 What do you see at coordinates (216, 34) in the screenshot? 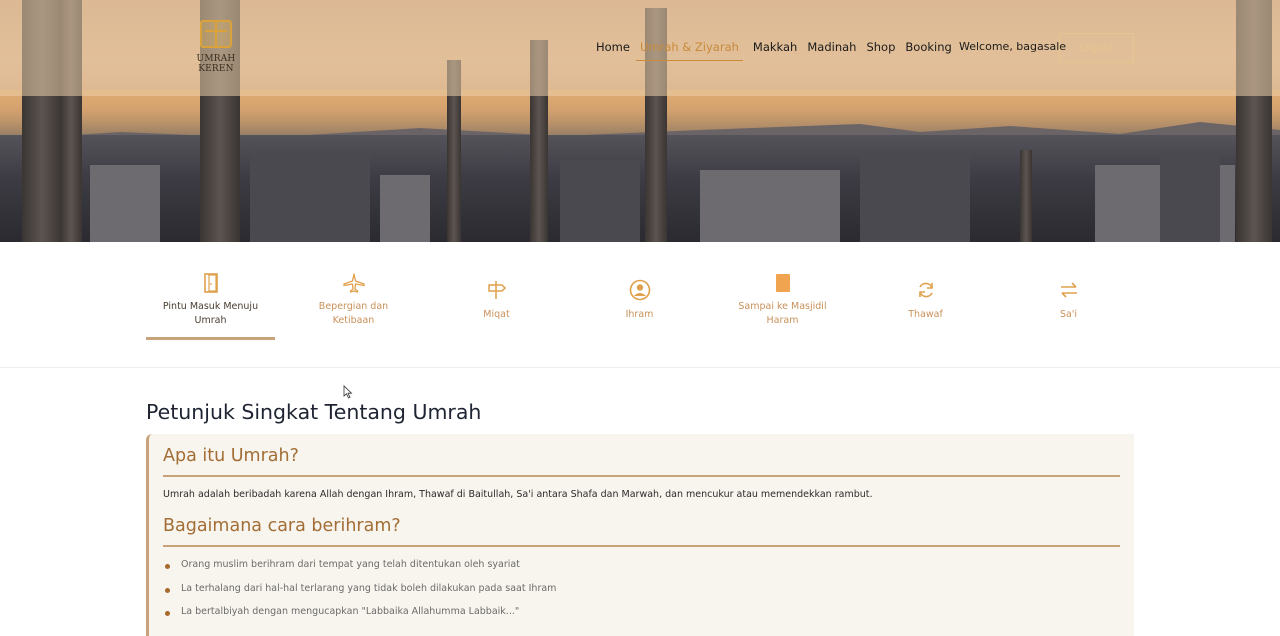
I see `kaaba-icon` at bounding box center [216, 34].